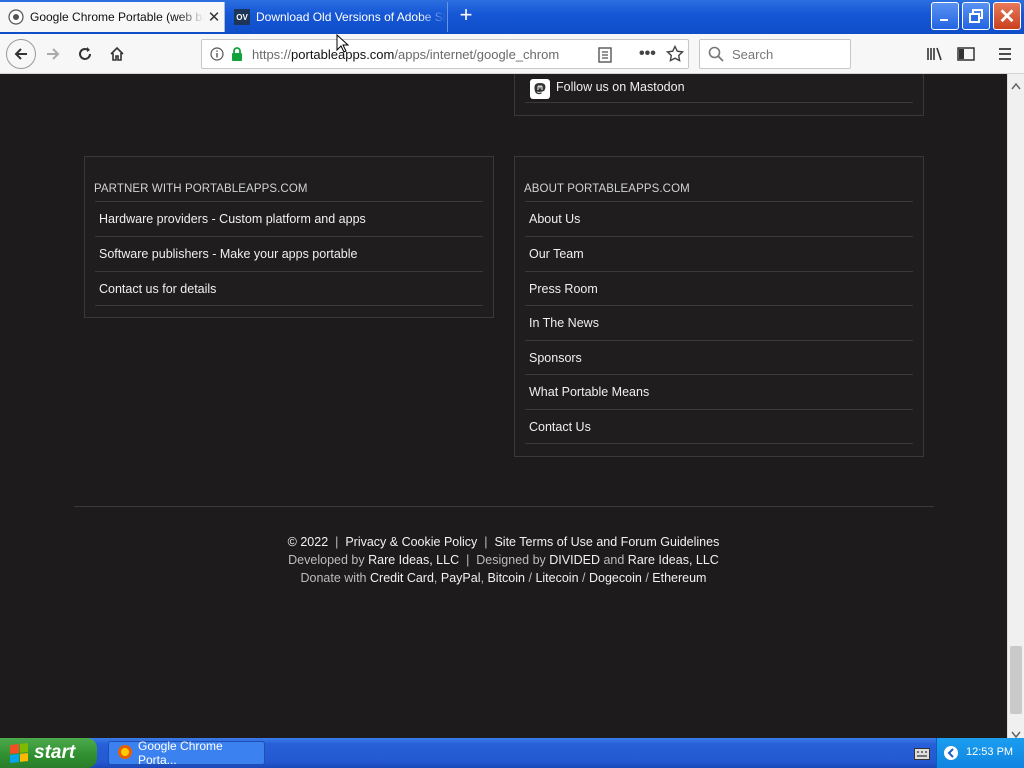 The width and height of the screenshot is (1024, 768). I want to click on plus-icon: +, so click(466, 16).